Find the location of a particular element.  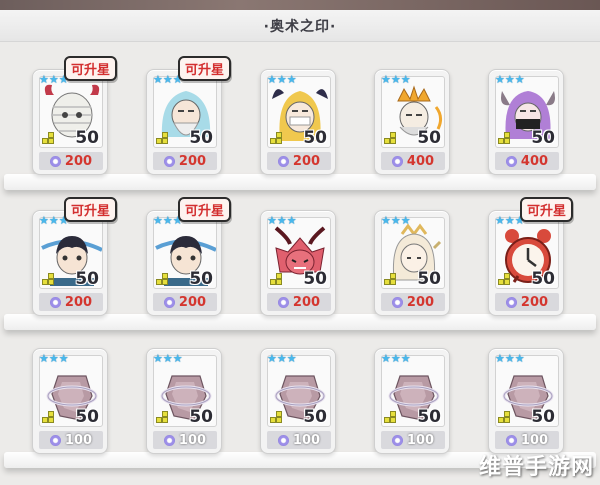

seal-card-r2-c4: ★ ★ ★ 50 200 is located at coordinates (412, 263).